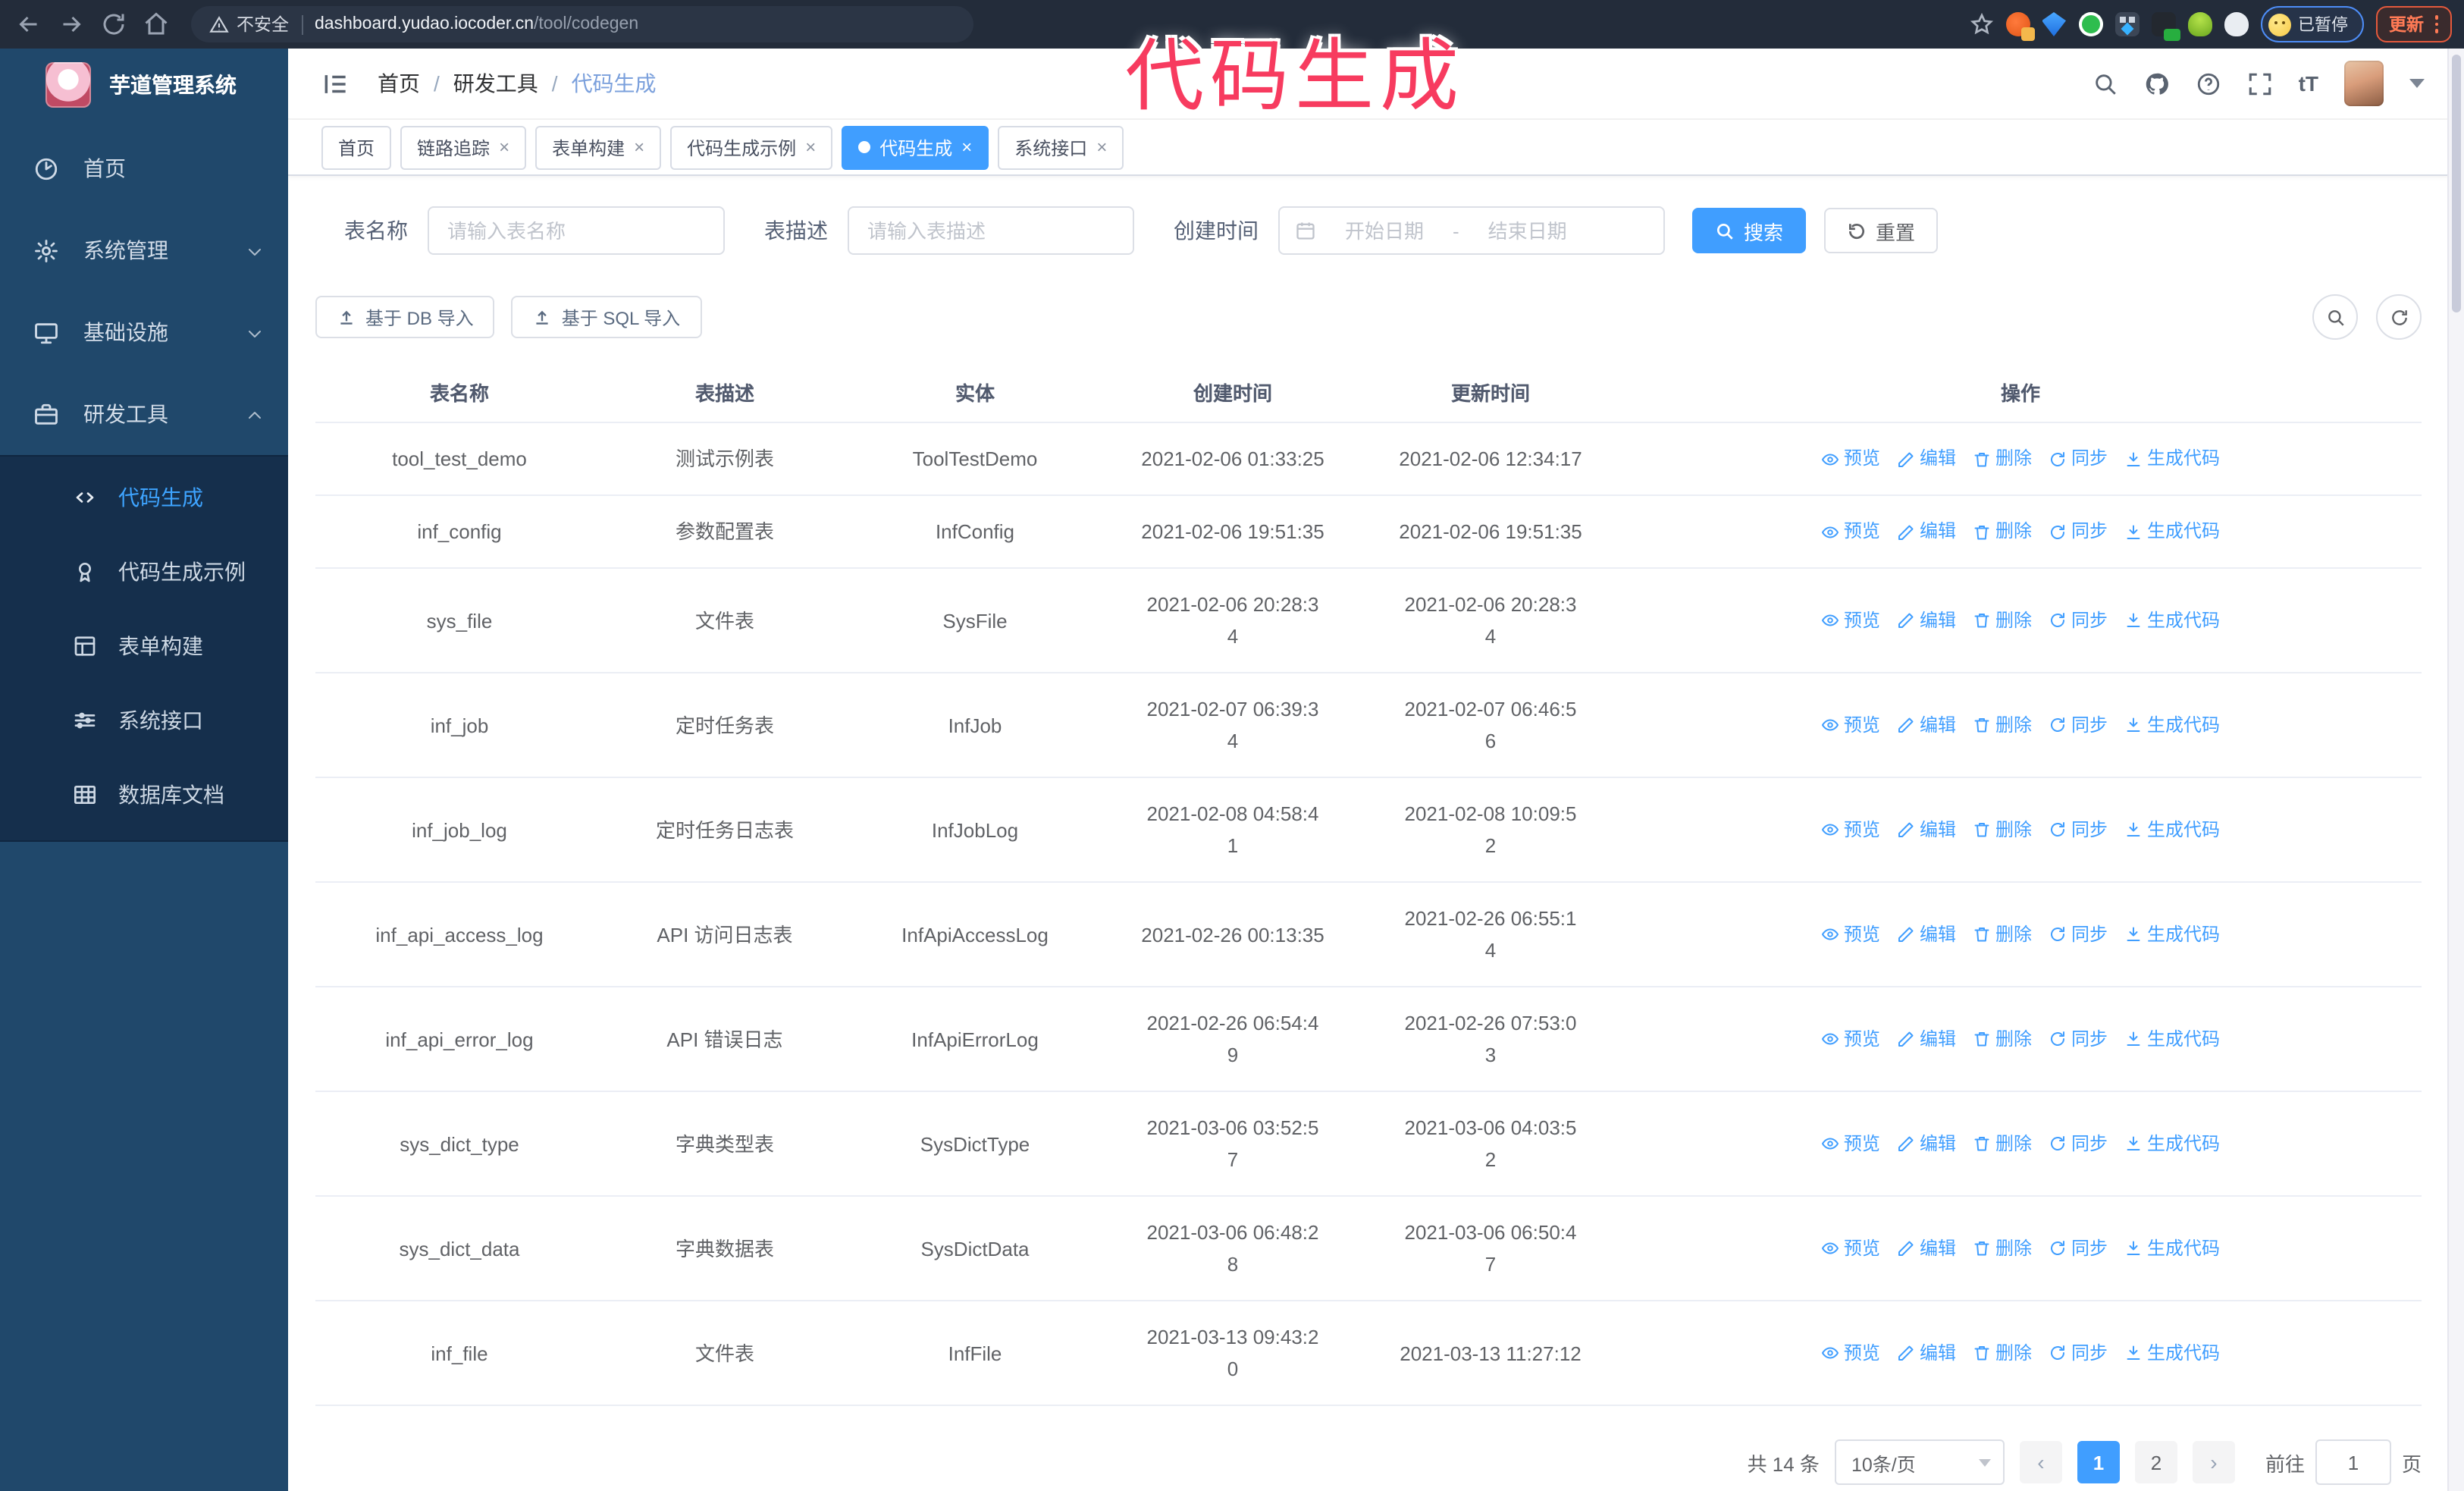 Image resolution: width=2464 pixels, height=1491 pixels. I want to click on chevron-down-icon, so click(2417, 83).